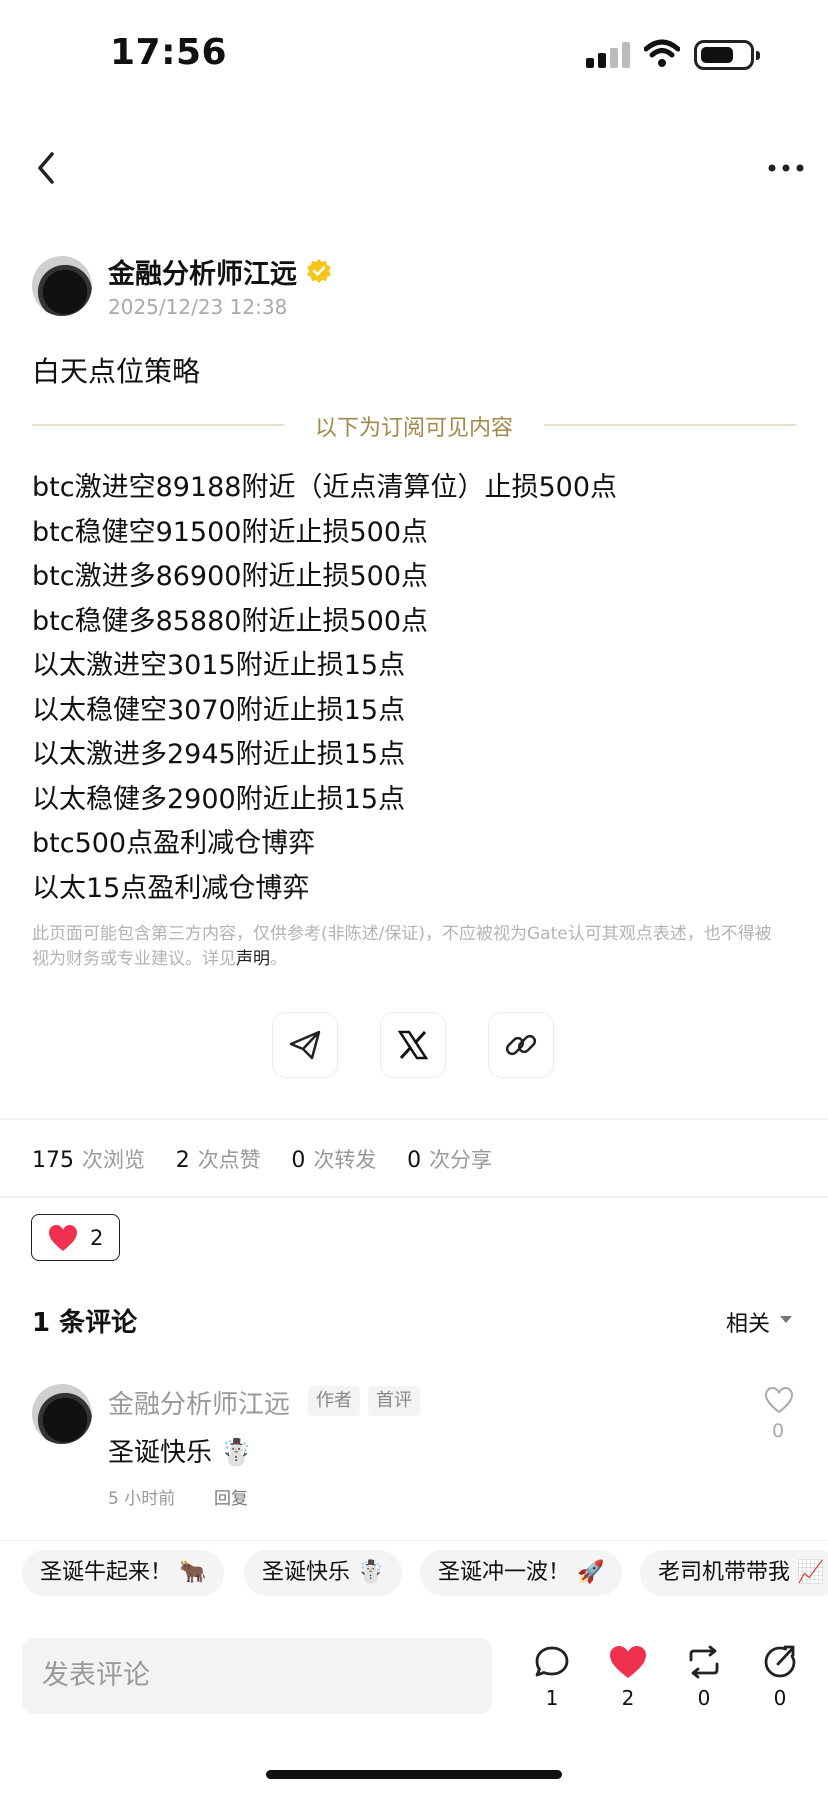 The height and width of the screenshot is (1795, 828). What do you see at coordinates (780, 1662) in the screenshot?
I see `share-icon` at bounding box center [780, 1662].